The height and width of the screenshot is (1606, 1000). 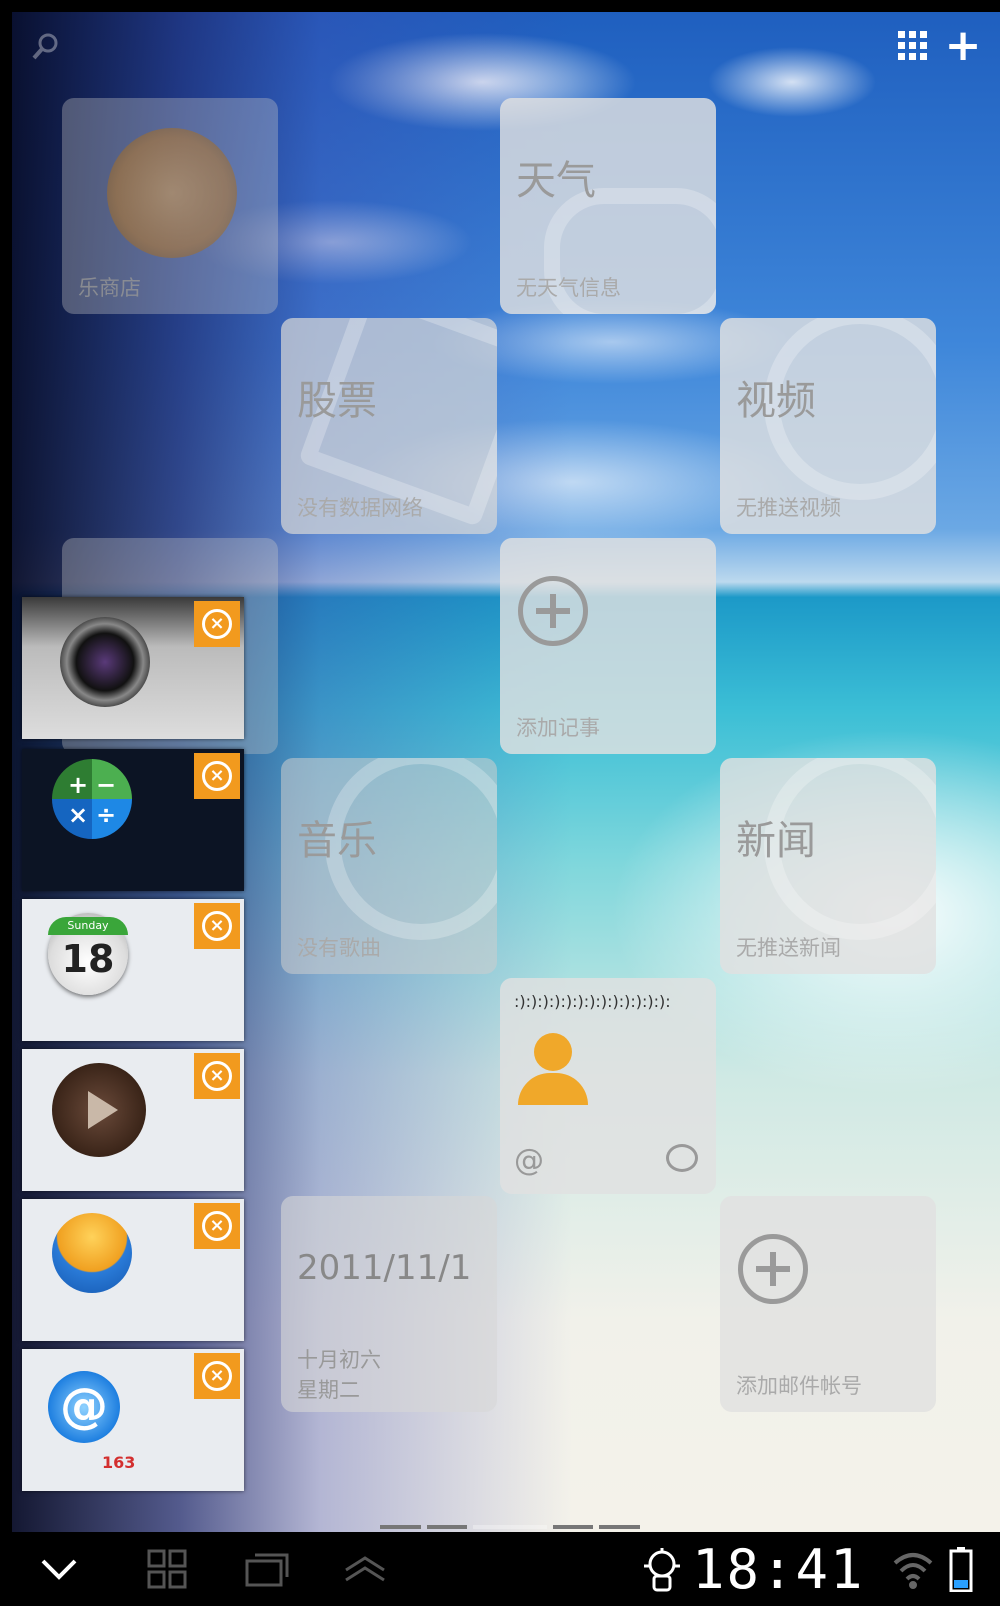 What do you see at coordinates (384, 1268) in the screenshot?
I see `tile-date-value: 2011/11/1` at bounding box center [384, 1268].